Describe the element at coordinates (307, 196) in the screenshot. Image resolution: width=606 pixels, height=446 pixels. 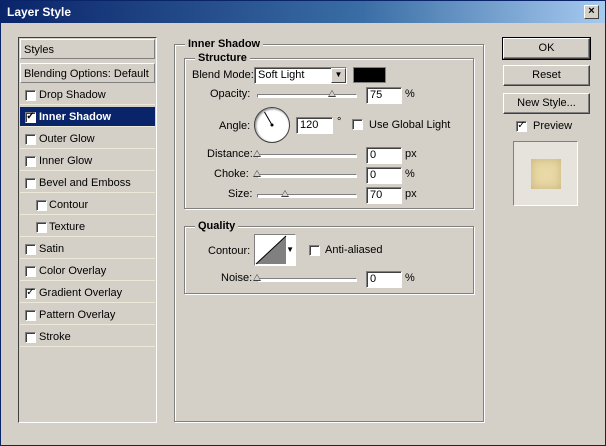
I see `size-slider` at that location.